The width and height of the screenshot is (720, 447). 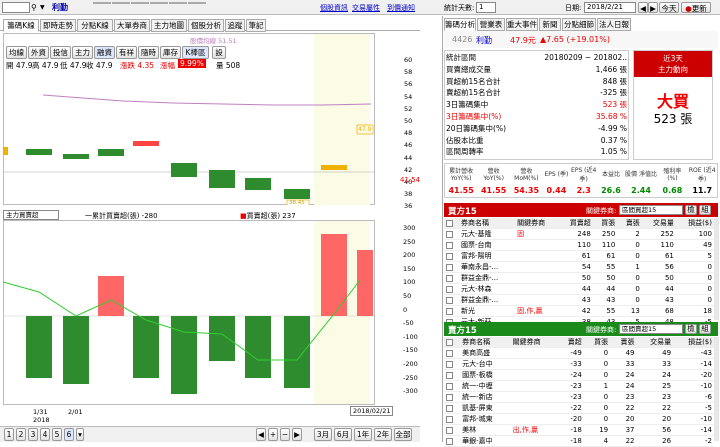 I want to click on link-trade-attr: 交易屬性, so click(x=366, y=8).